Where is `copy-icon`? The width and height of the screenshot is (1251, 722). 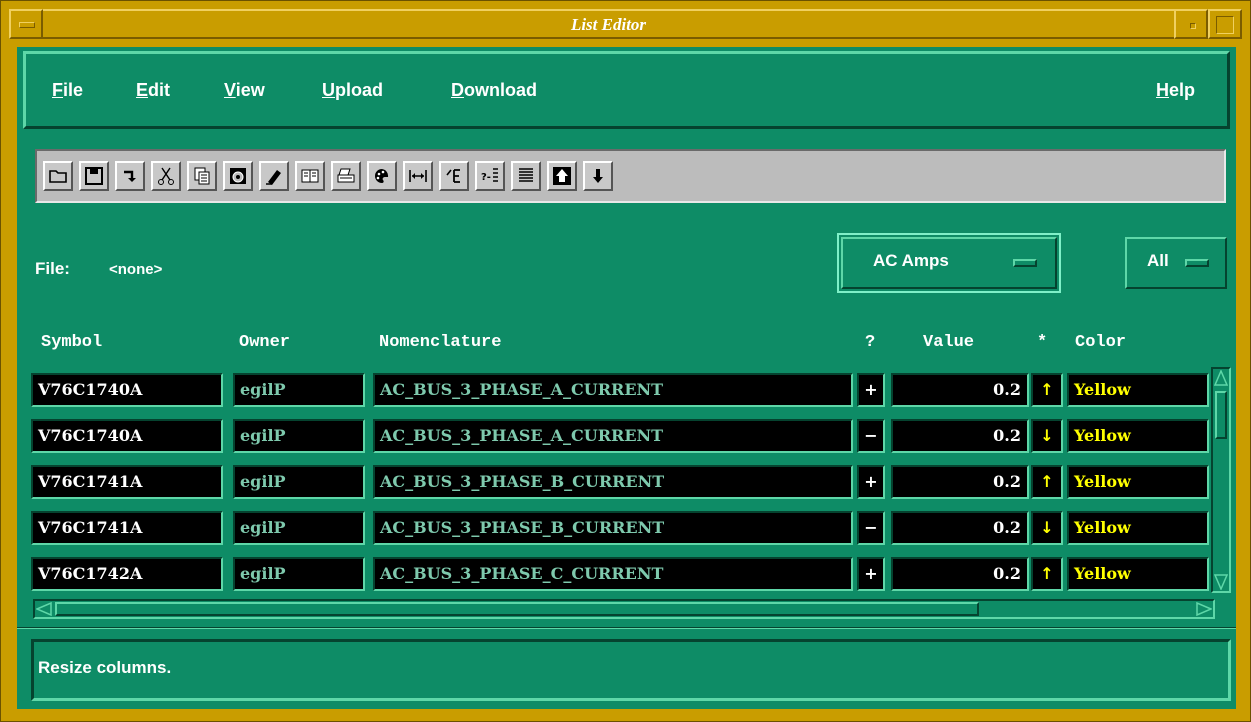
copy-icon is located at coordinates (202, 176).